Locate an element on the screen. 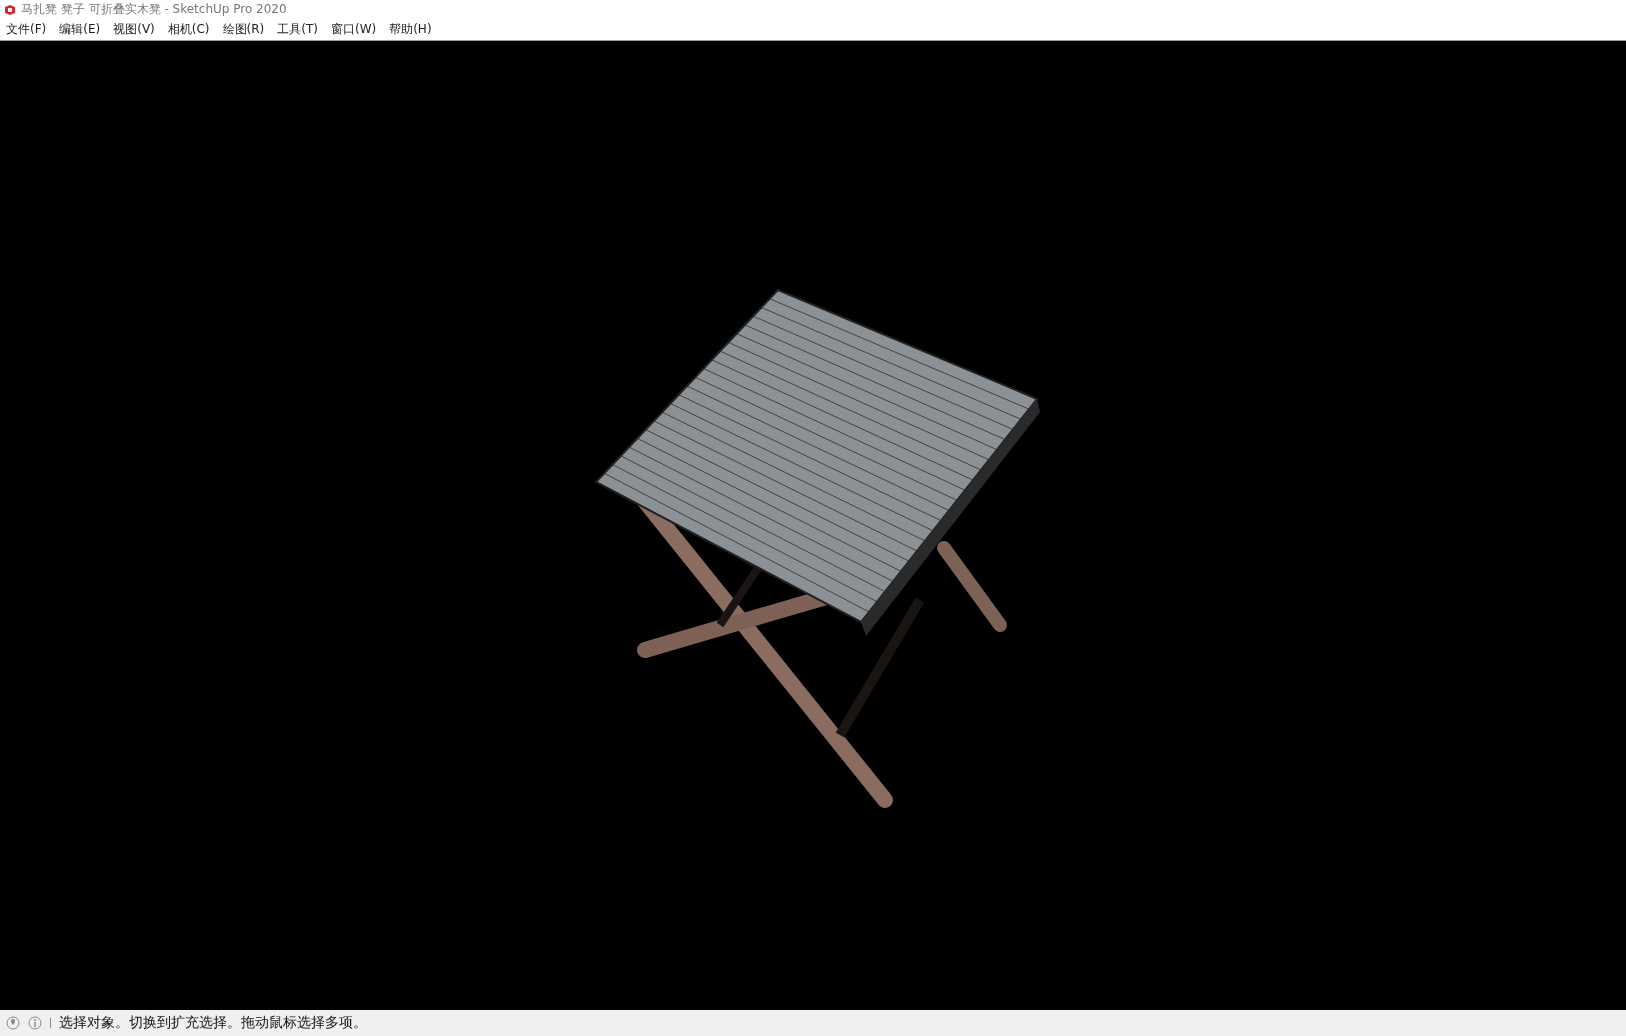 This screenshot has height=1036, width=1626. menu-item: 相机(C) is located at coordinates (188, 29).